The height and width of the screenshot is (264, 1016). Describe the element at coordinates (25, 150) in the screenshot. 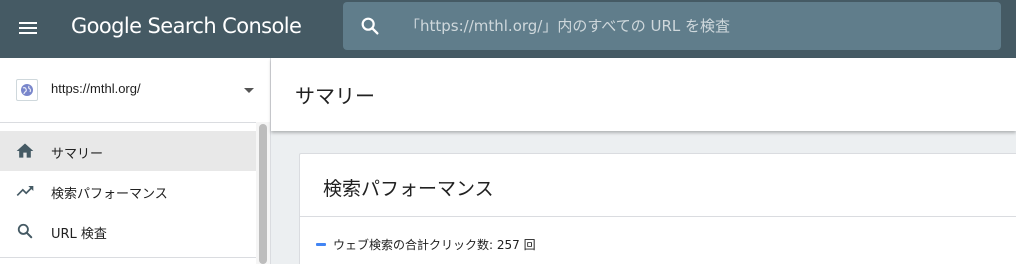

I see `home-icon` at that location.